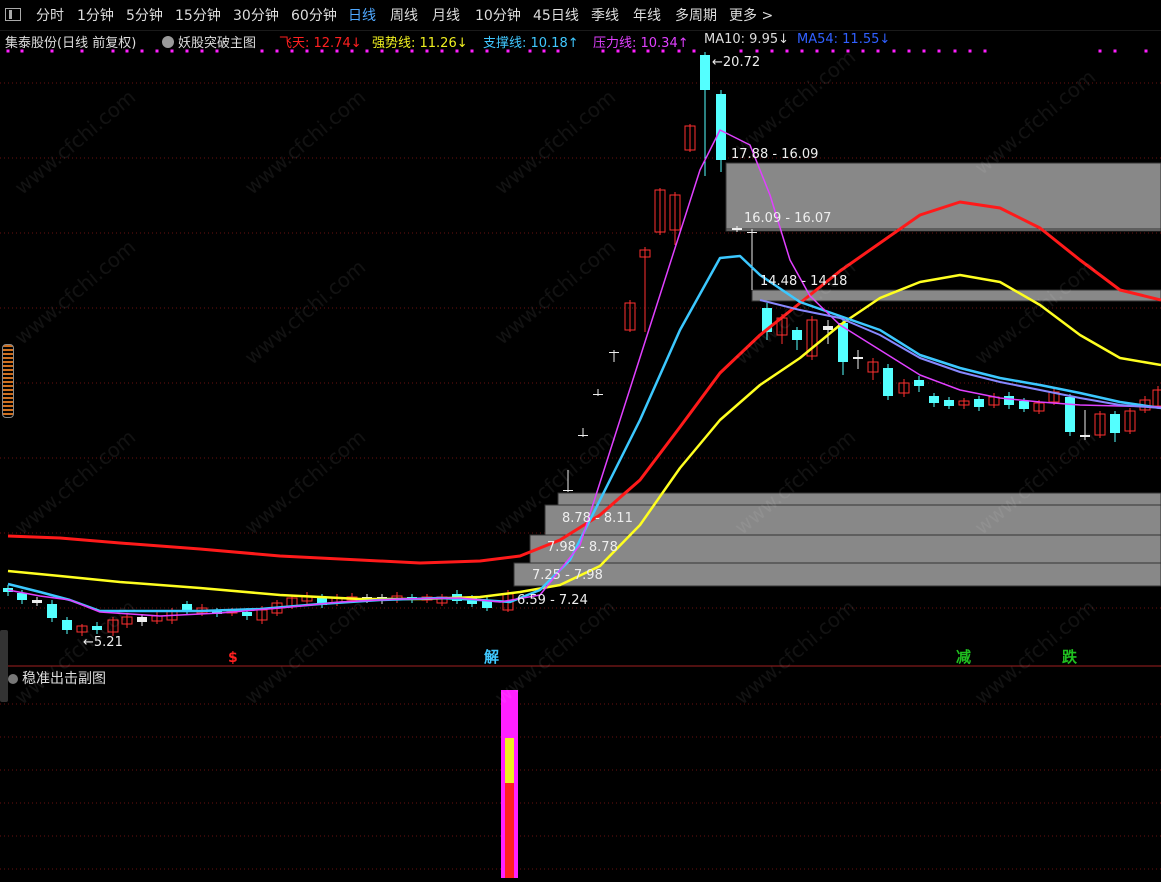 Image resolution: width=1161 pixels, height=882 pixels. I want to click on period-tab-yearly: 年线, so click(647, 15).